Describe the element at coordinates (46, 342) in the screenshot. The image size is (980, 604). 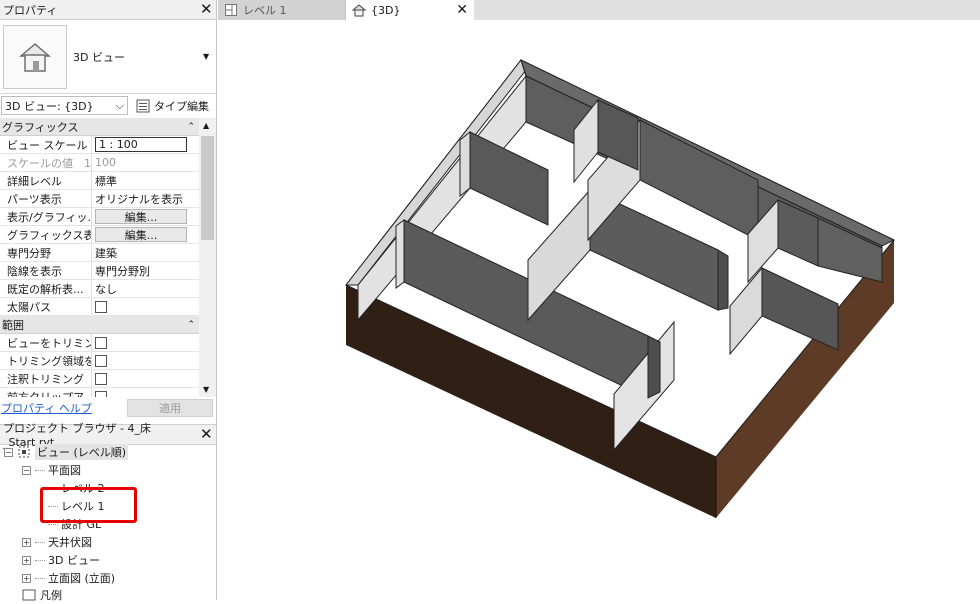
I see `property-label: ビューをトリミング` at that location.